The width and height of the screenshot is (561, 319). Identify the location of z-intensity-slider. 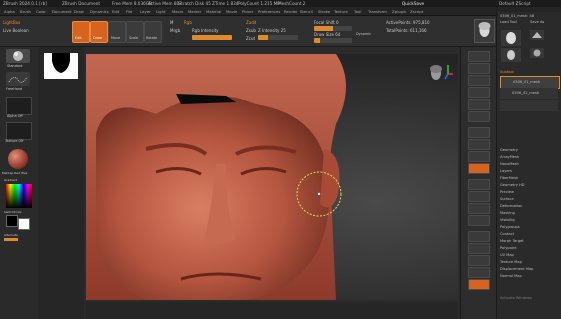
(278, 37).